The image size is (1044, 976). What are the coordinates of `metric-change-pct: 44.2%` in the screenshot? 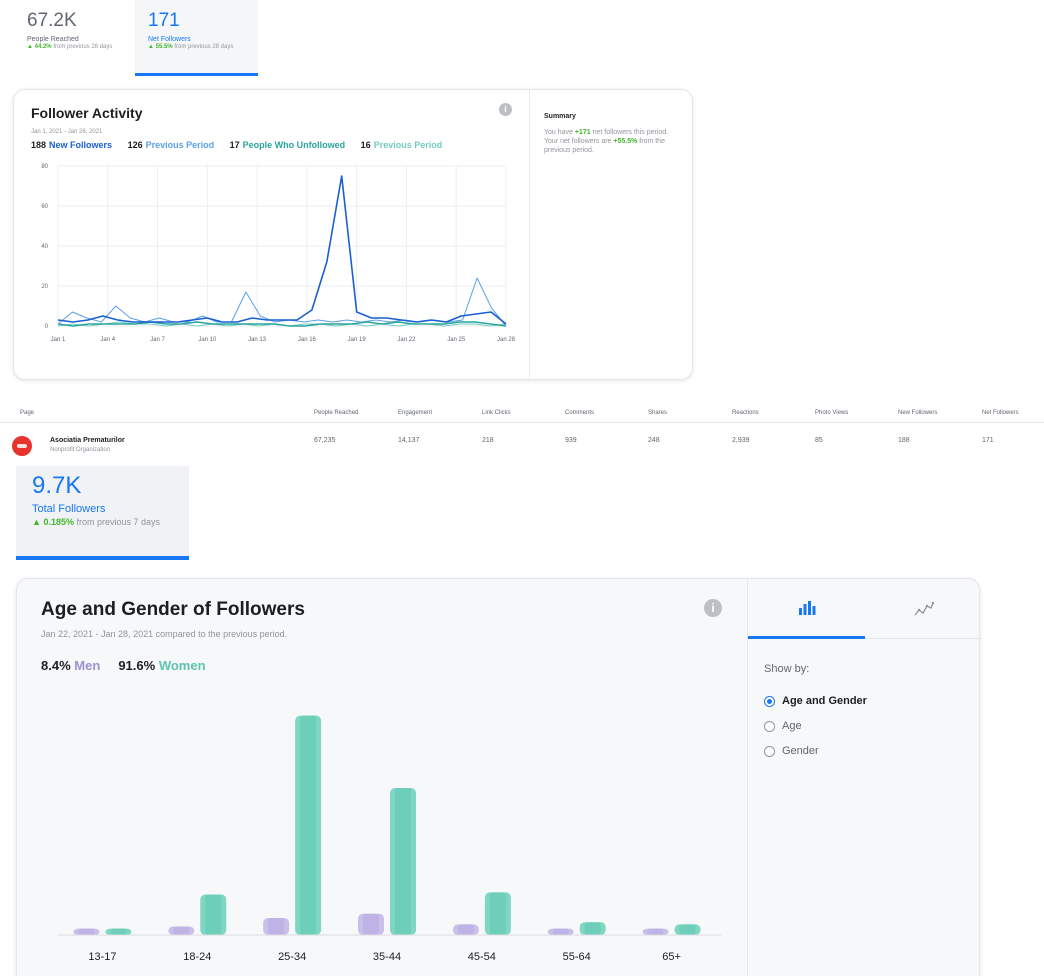 It's located at (43, 47).